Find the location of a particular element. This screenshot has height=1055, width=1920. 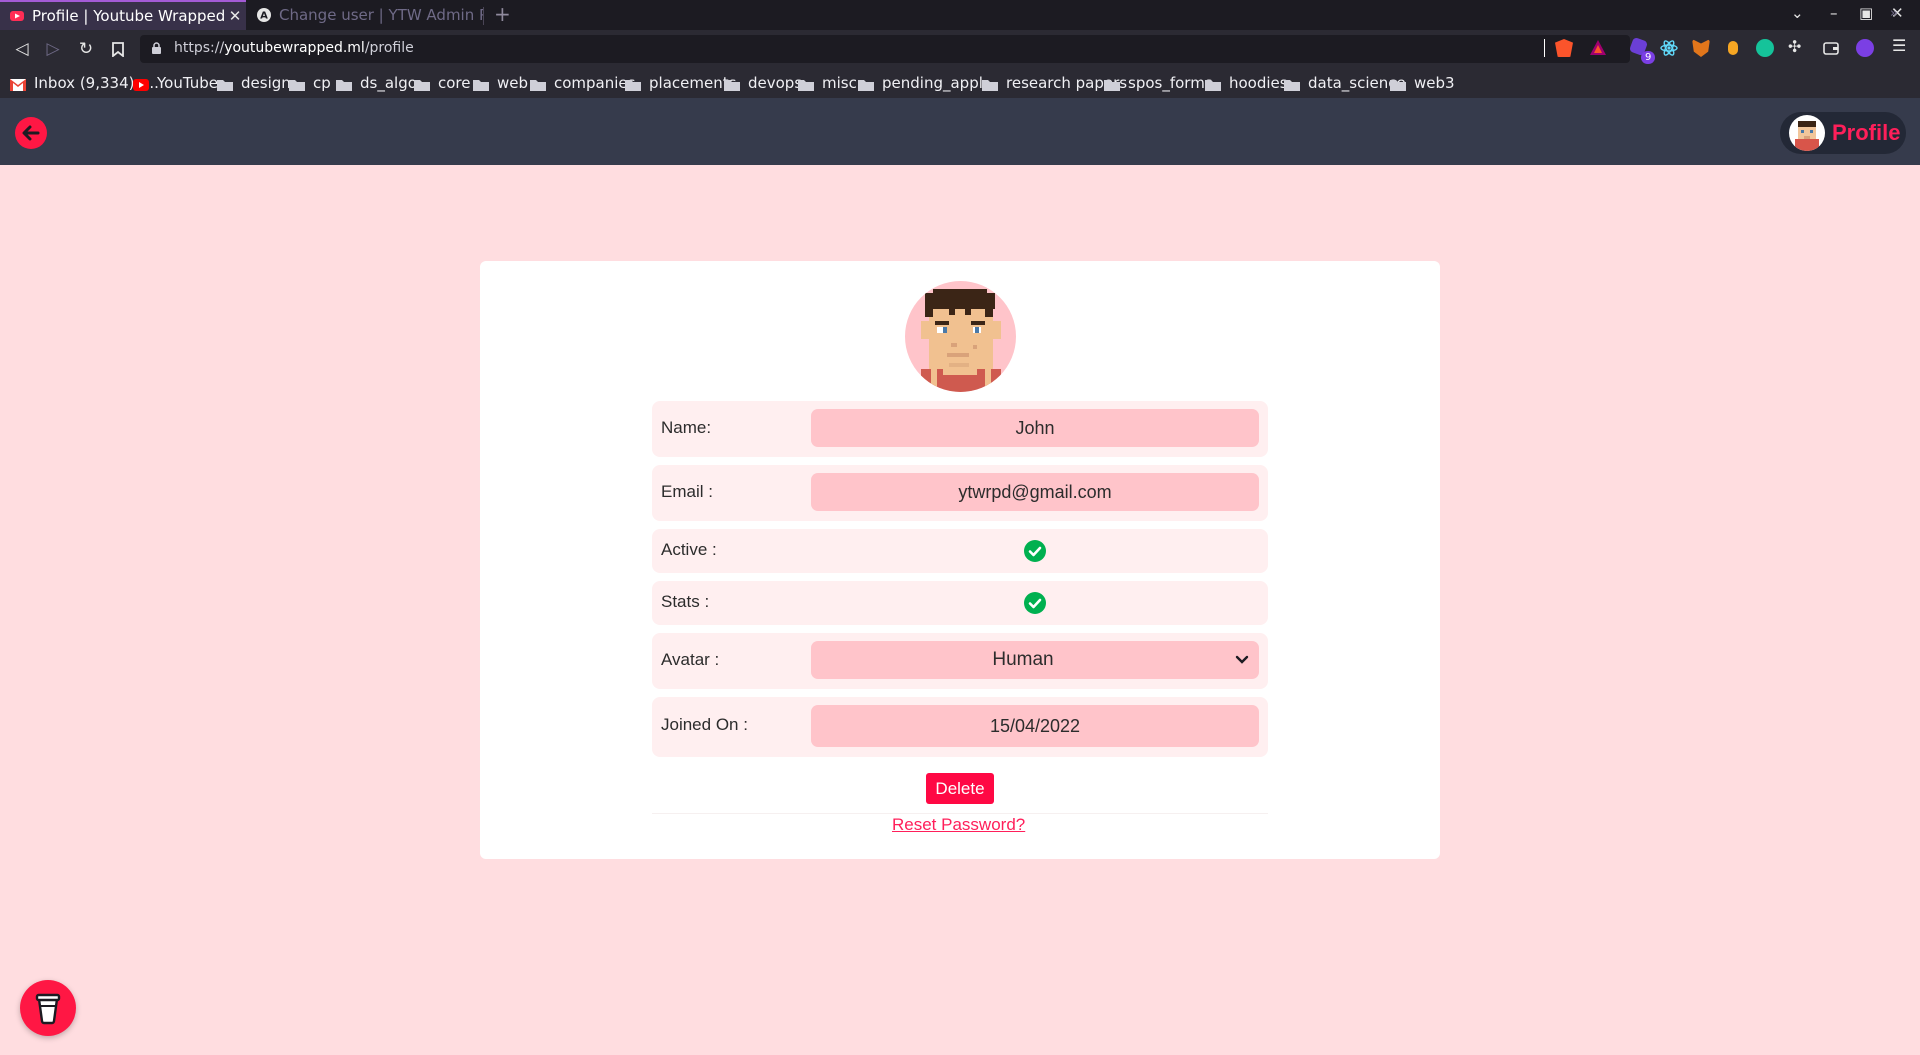

bookmark-label: web3 is located at coordinates (1434, 83).